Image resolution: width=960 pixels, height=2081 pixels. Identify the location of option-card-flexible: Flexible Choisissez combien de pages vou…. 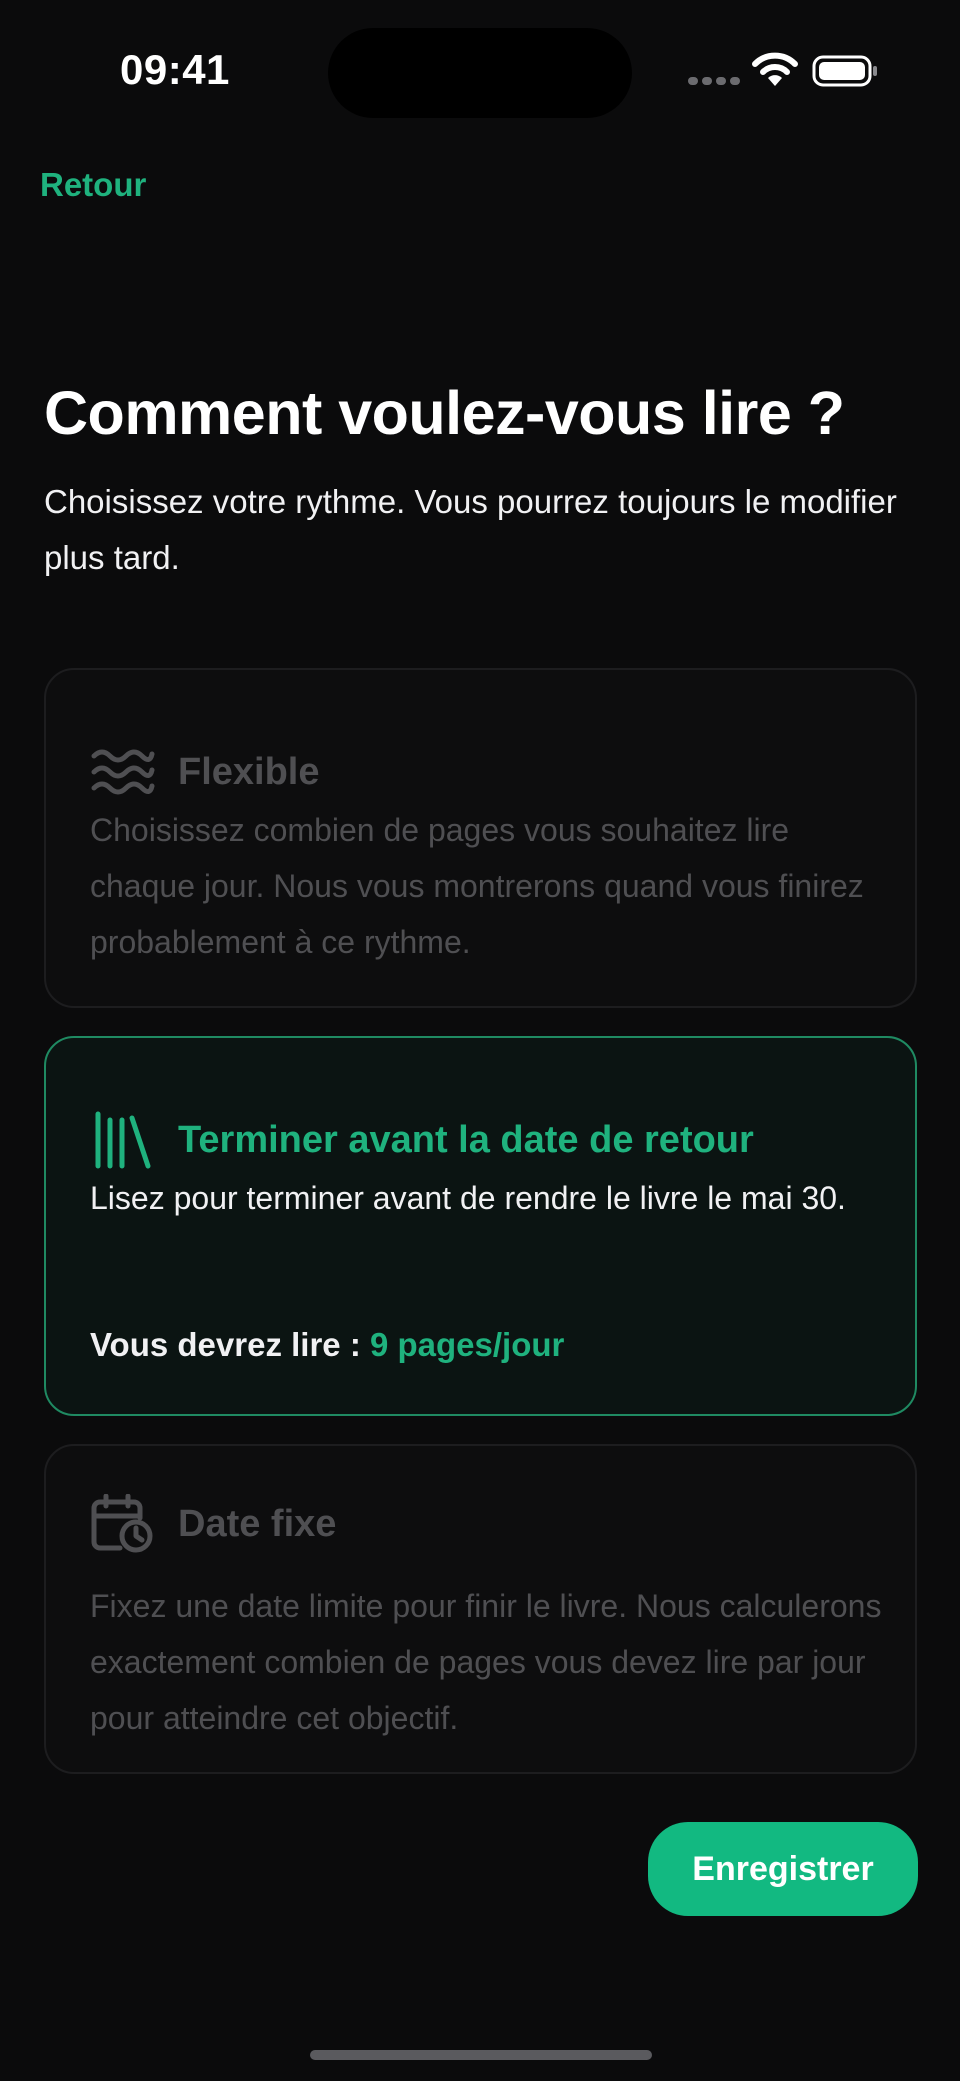
(480, 838).